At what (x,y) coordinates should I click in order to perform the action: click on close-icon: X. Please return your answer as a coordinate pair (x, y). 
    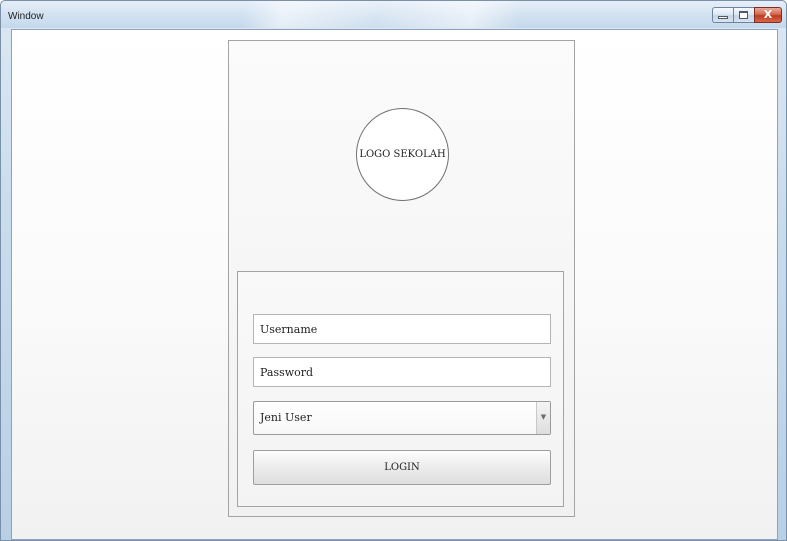
    Looking at the image, I should click on (768, 14).